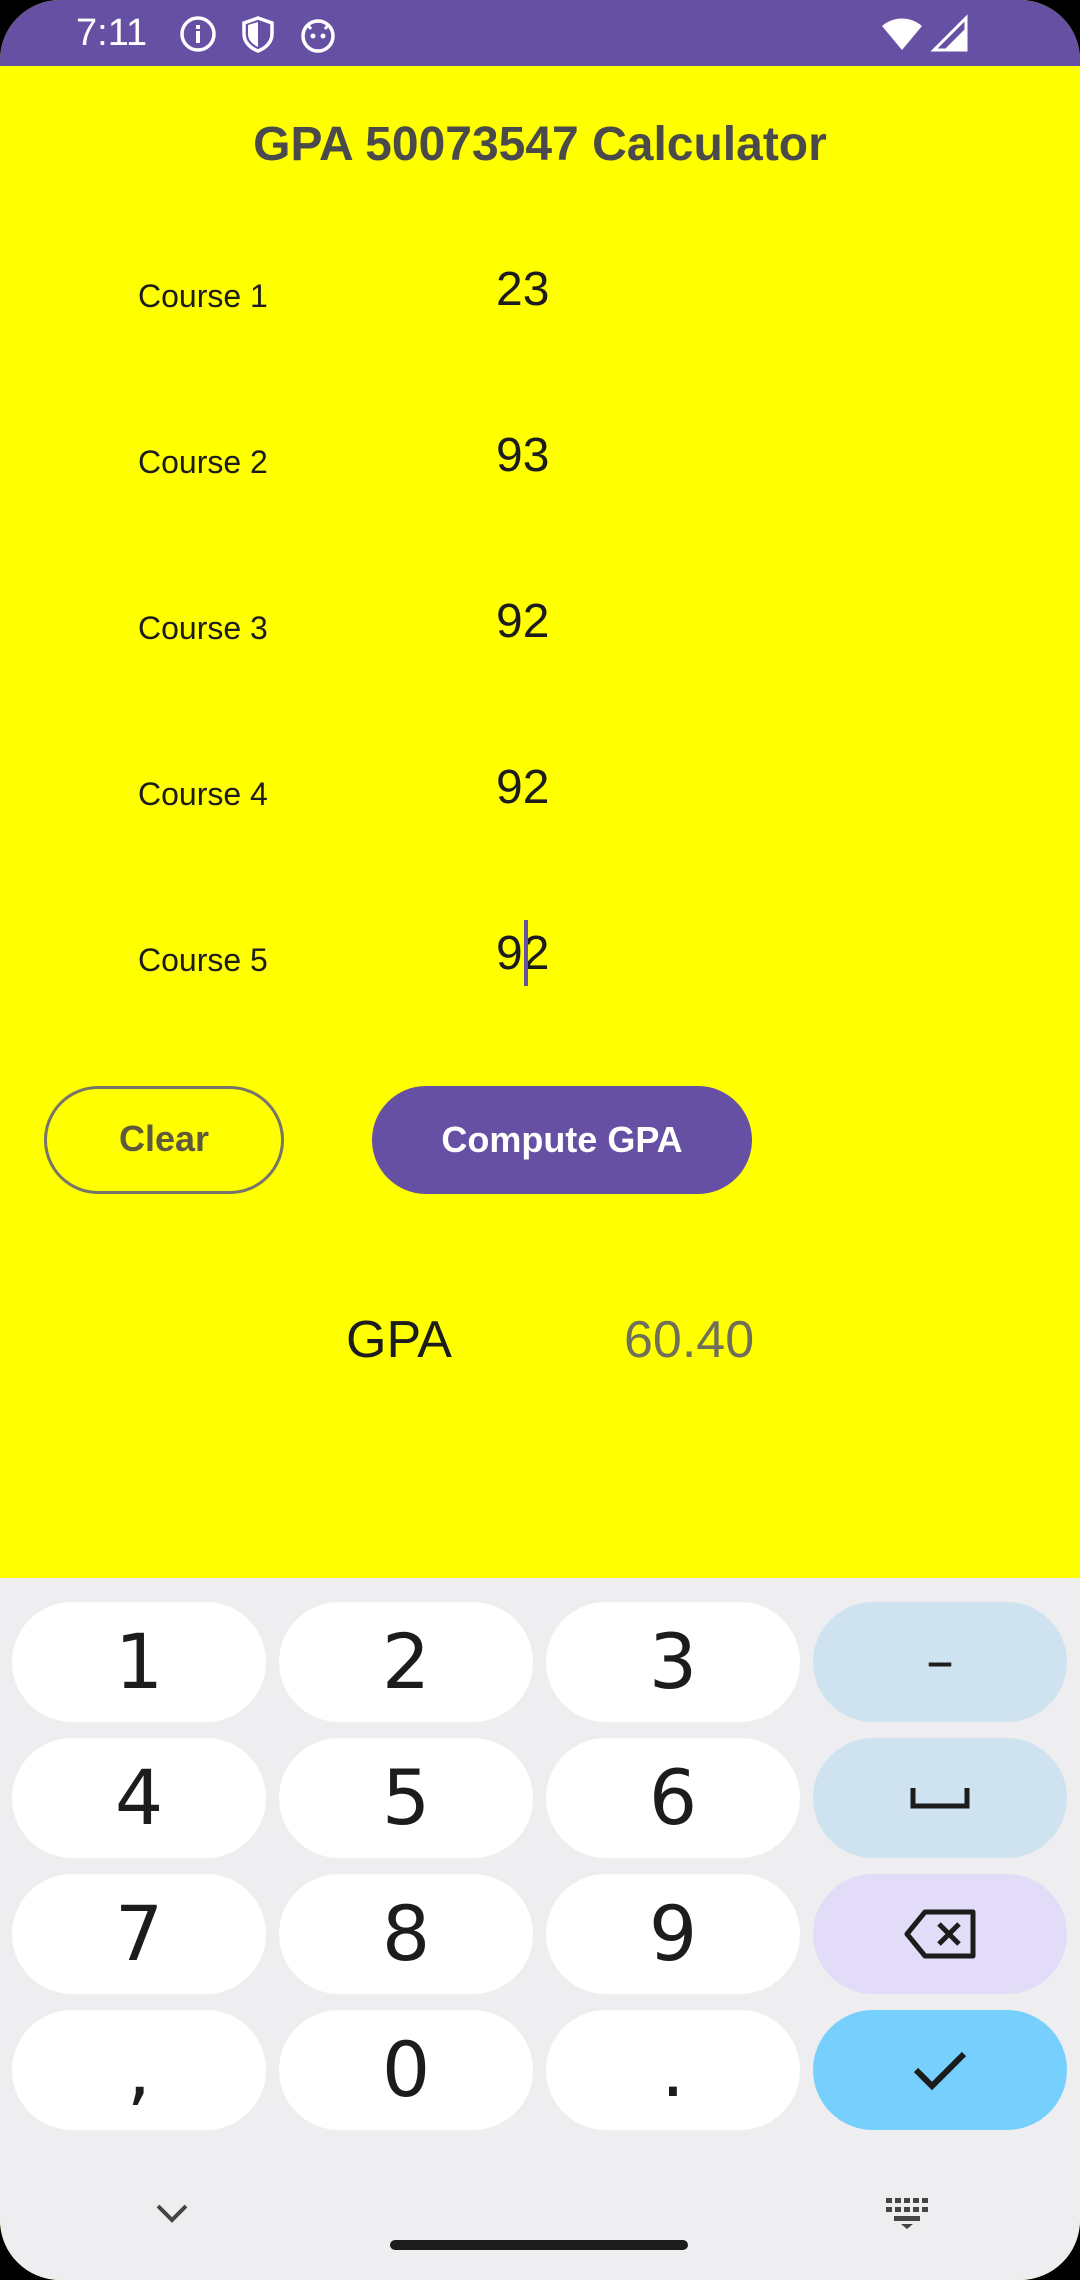 Image resolution: width=1080 pixels, height=2280 pixels. What do you see at coordinates (673, 1798) in the screenshot?
I see `key-6: 6` at bounding box center [673, 1798].